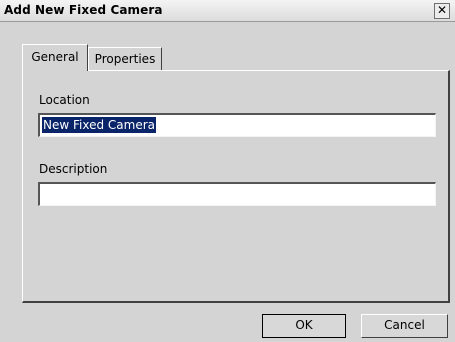 Image resolution: width=455 pixels, height=342 pixels. What do you see at coordinates (237, 125) in the screenshot?
I see `location-input: New Fixed Camera` at bounding box center [237, 125].